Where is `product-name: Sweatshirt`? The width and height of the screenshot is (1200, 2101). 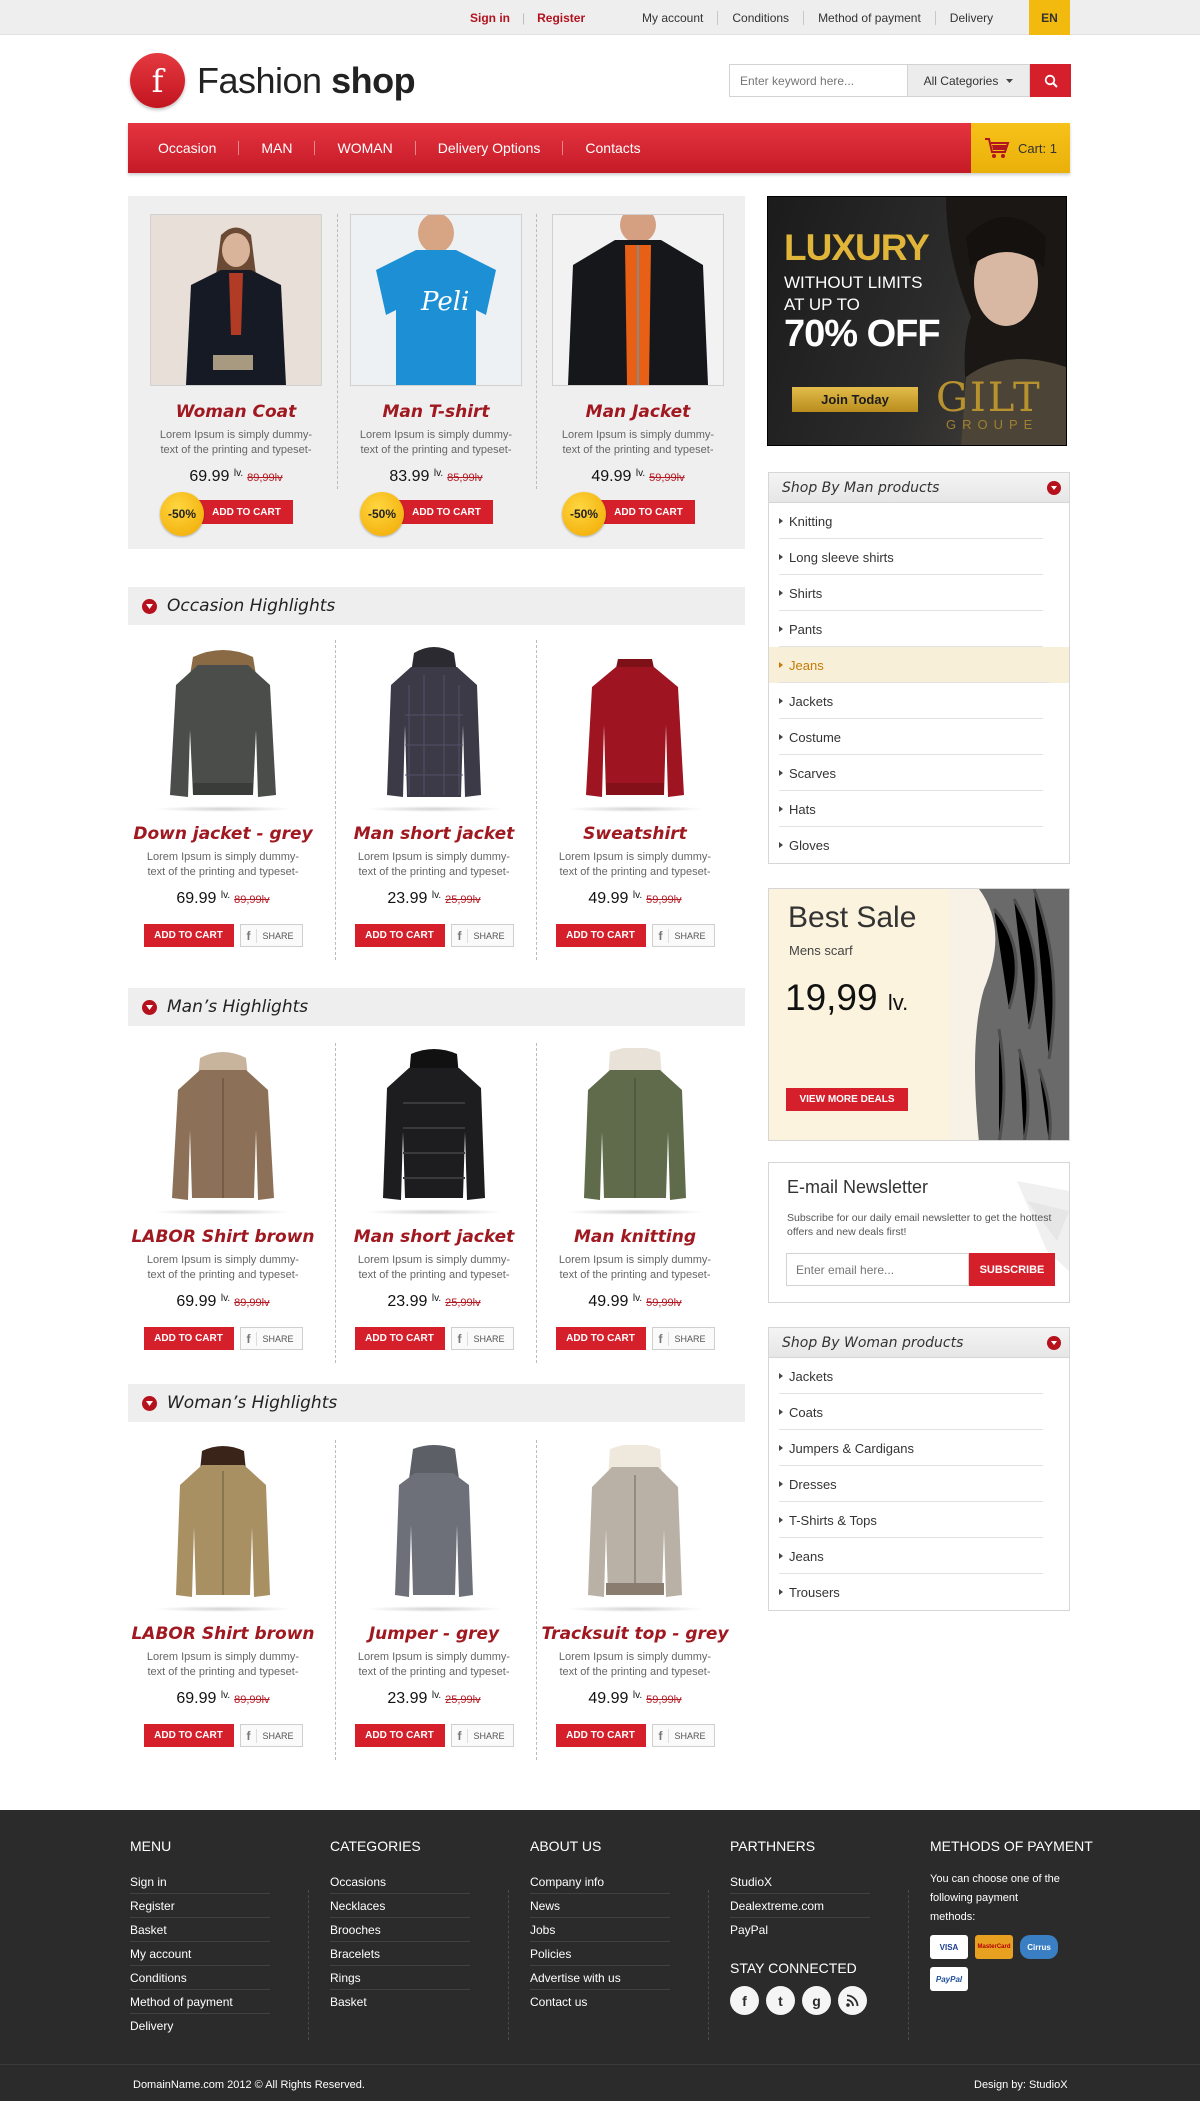 product-name: Sweatshirt is located at coordinates (635, 834).